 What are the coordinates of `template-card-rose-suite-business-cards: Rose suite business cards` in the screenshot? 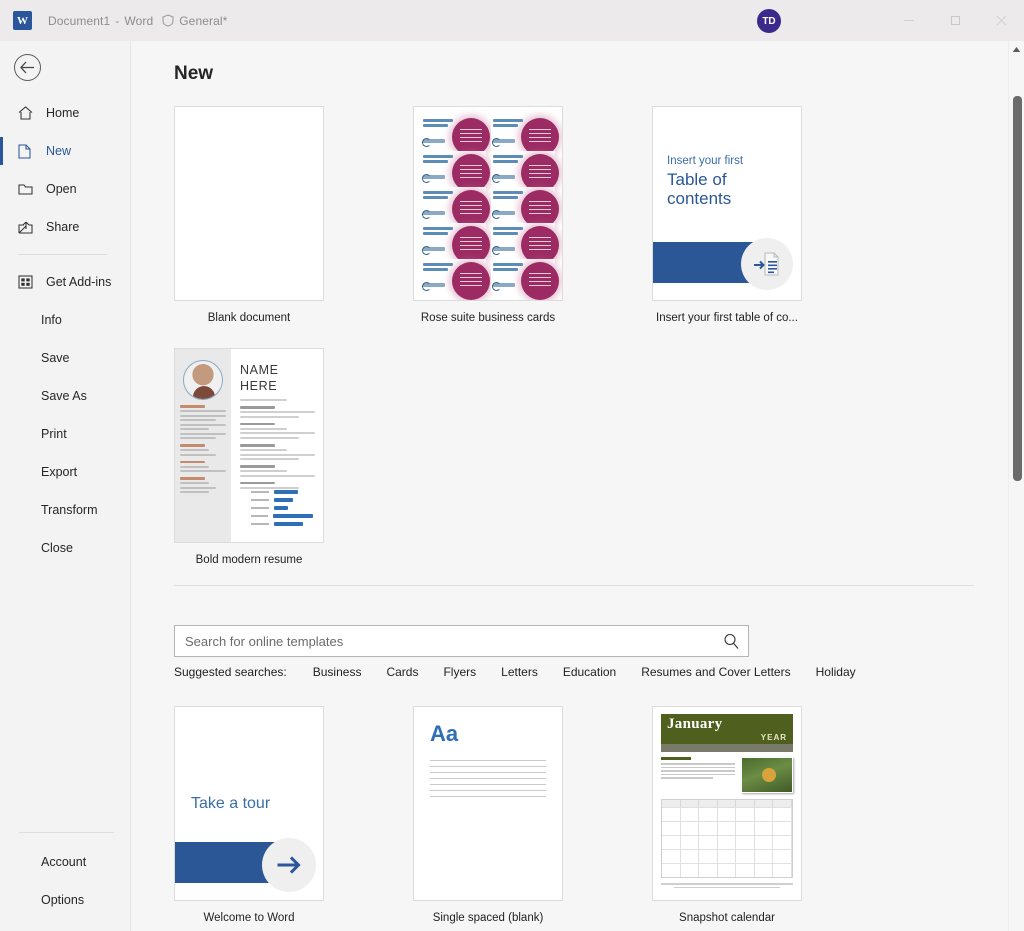 It's located at (488, 215).